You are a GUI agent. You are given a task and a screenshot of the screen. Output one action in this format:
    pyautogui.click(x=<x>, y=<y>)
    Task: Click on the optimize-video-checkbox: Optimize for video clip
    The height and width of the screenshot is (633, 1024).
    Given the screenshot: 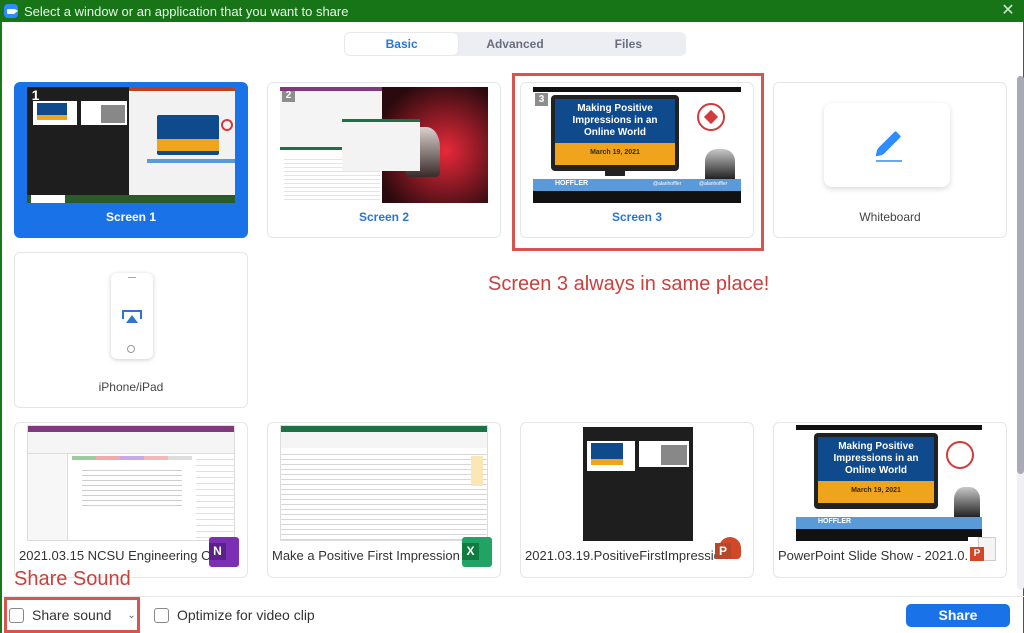 What is the action you would take?
    pyautogui.click(x=234, y=615)
    